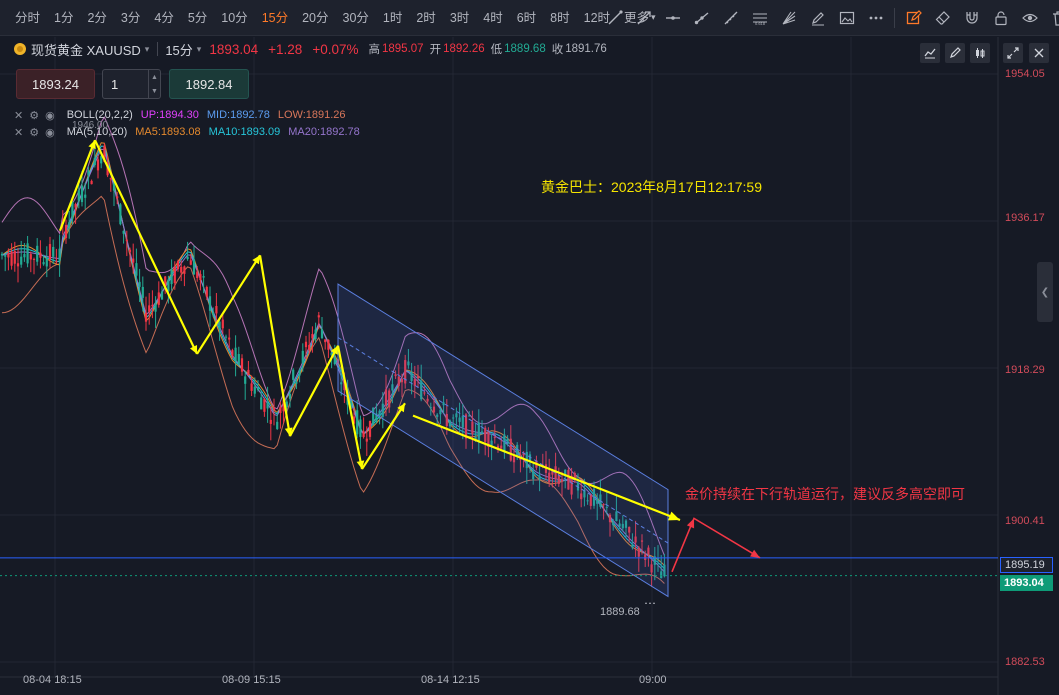  What do you see at coordinates (77, 185) in the screenshot?
I see `swing-arrow-line` at bounding box center [77, 185].